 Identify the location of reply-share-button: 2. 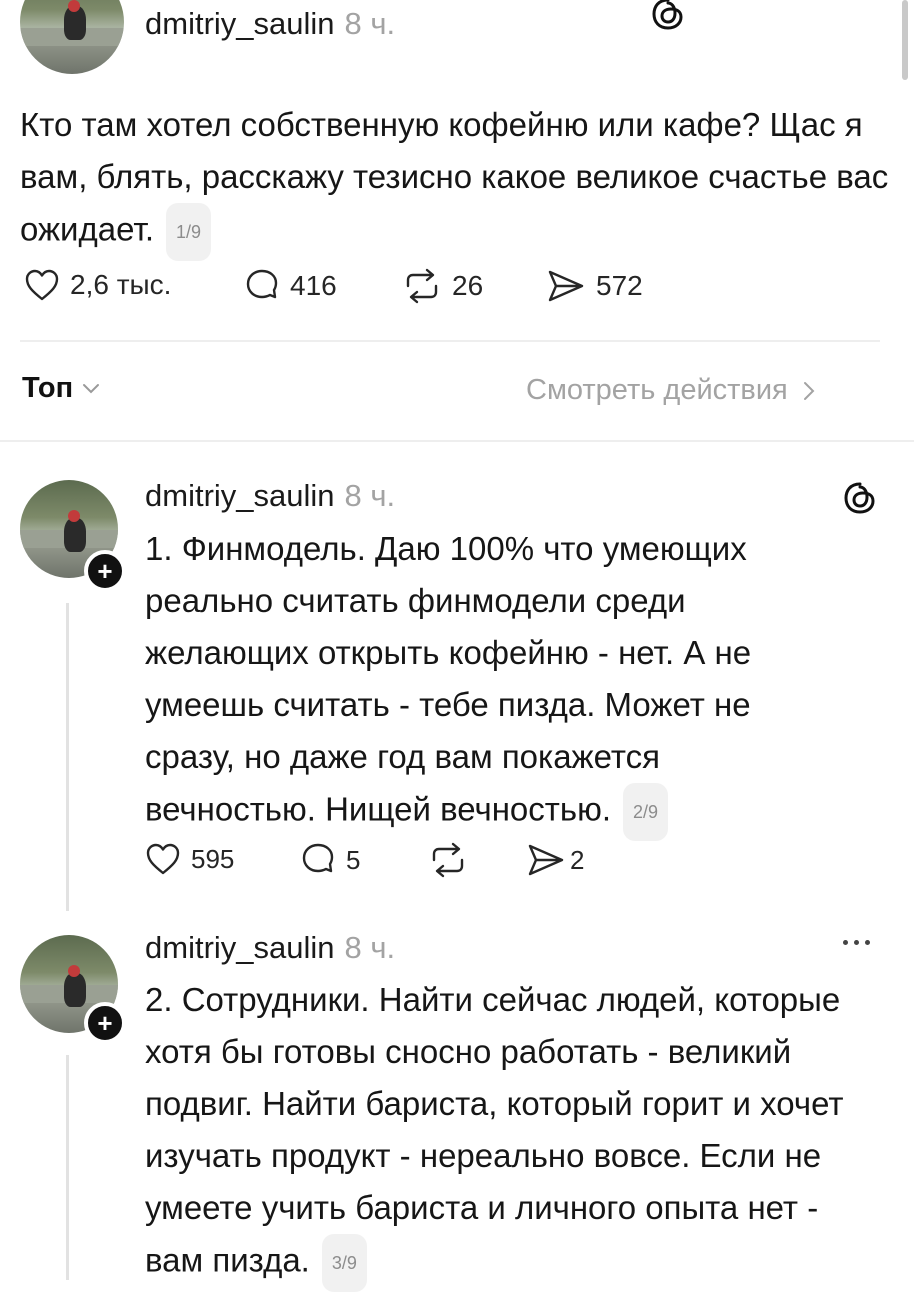
(555, 860).